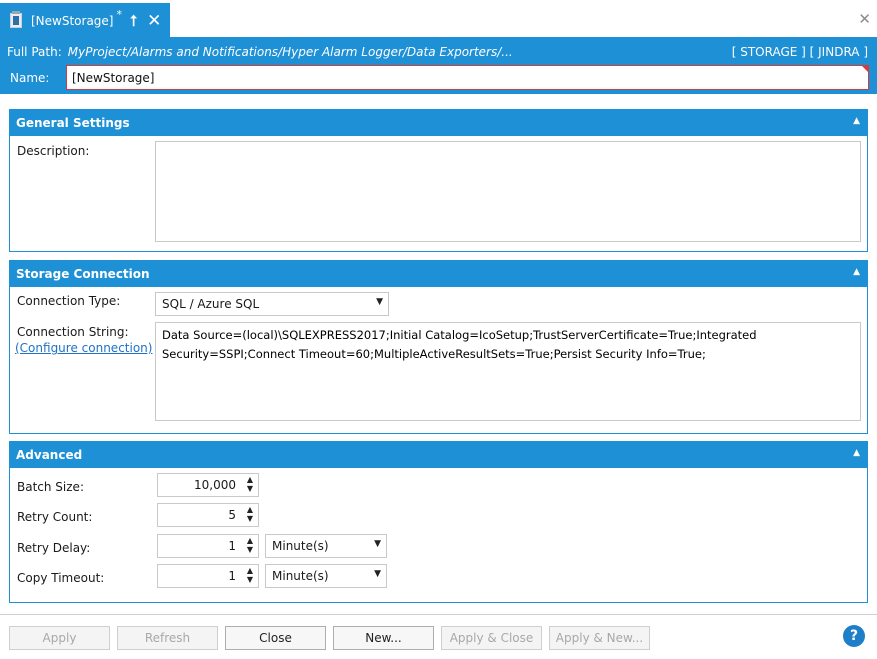 The height and width of the screenshot is (659, 877). I want to click on copy-timeout-label: Copy Timeout:, so click(61, 578).